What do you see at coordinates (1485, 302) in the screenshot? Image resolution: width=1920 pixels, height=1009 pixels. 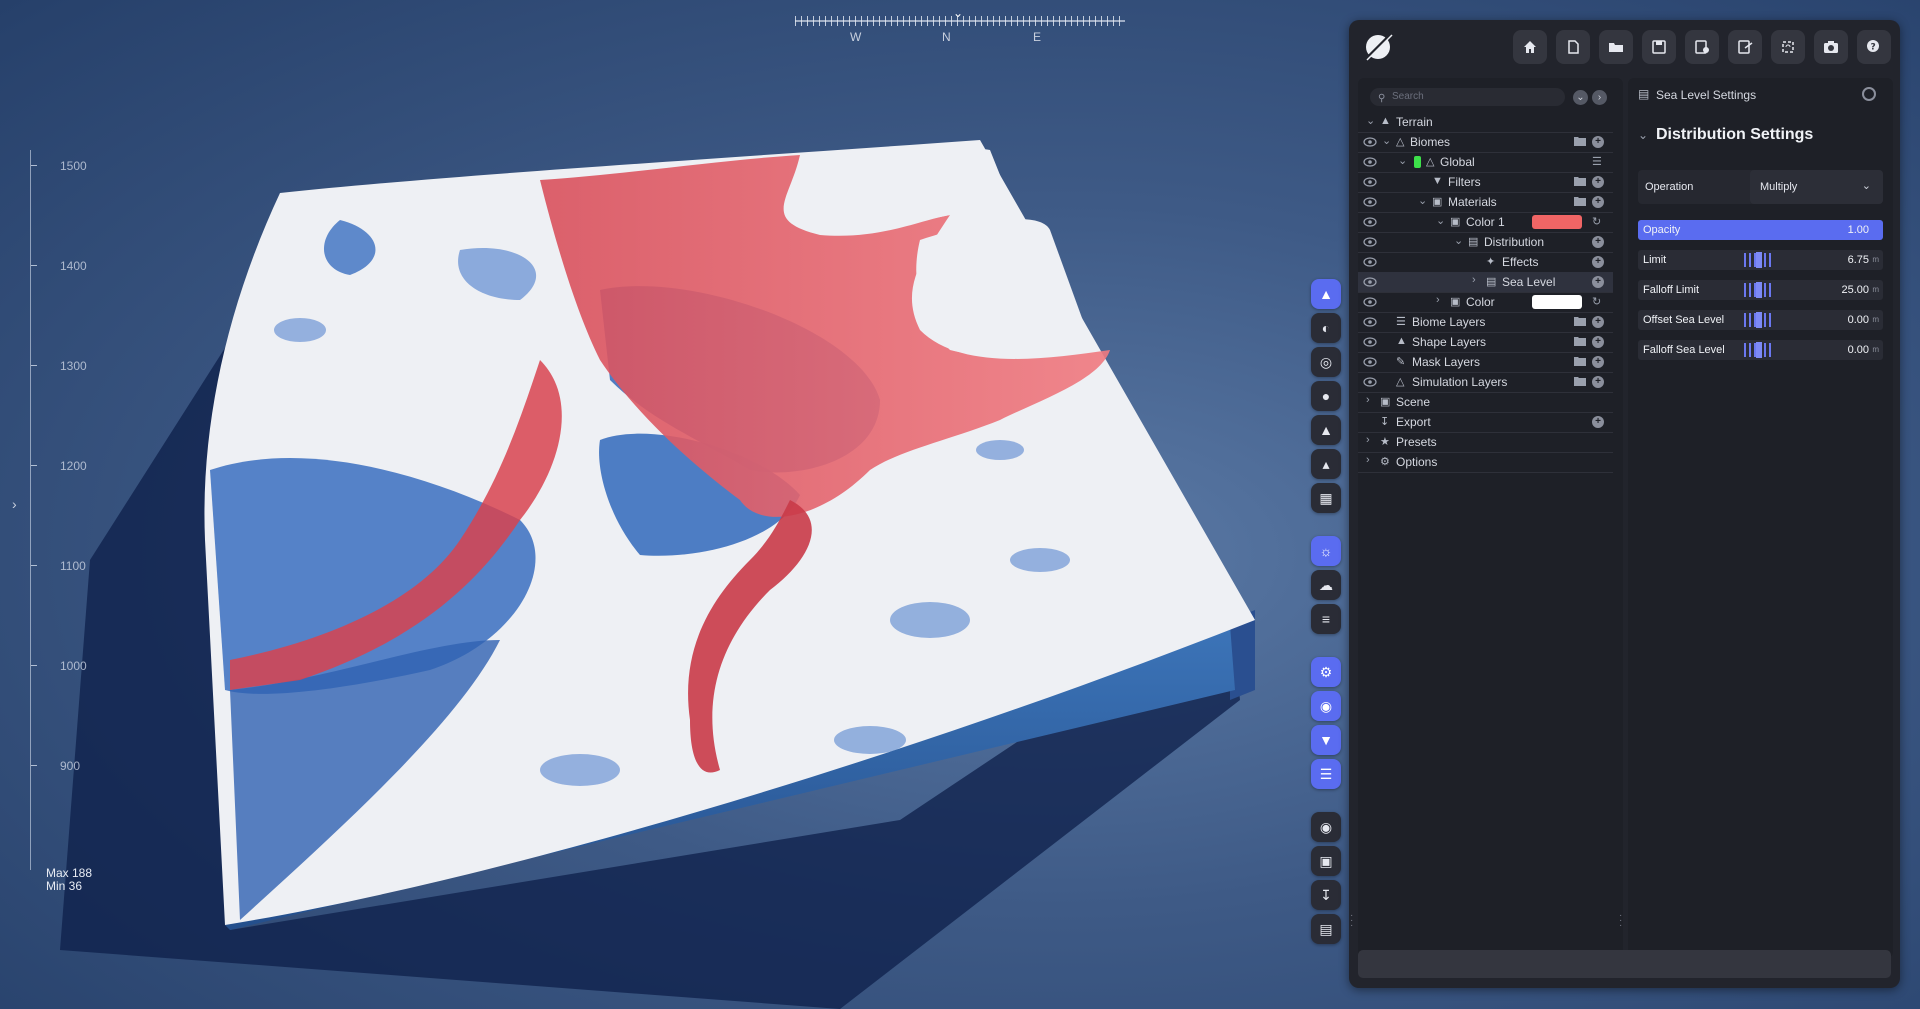 I see `tree-row-color: › ▣ Color ↻` at bounding box center [1485, 302].